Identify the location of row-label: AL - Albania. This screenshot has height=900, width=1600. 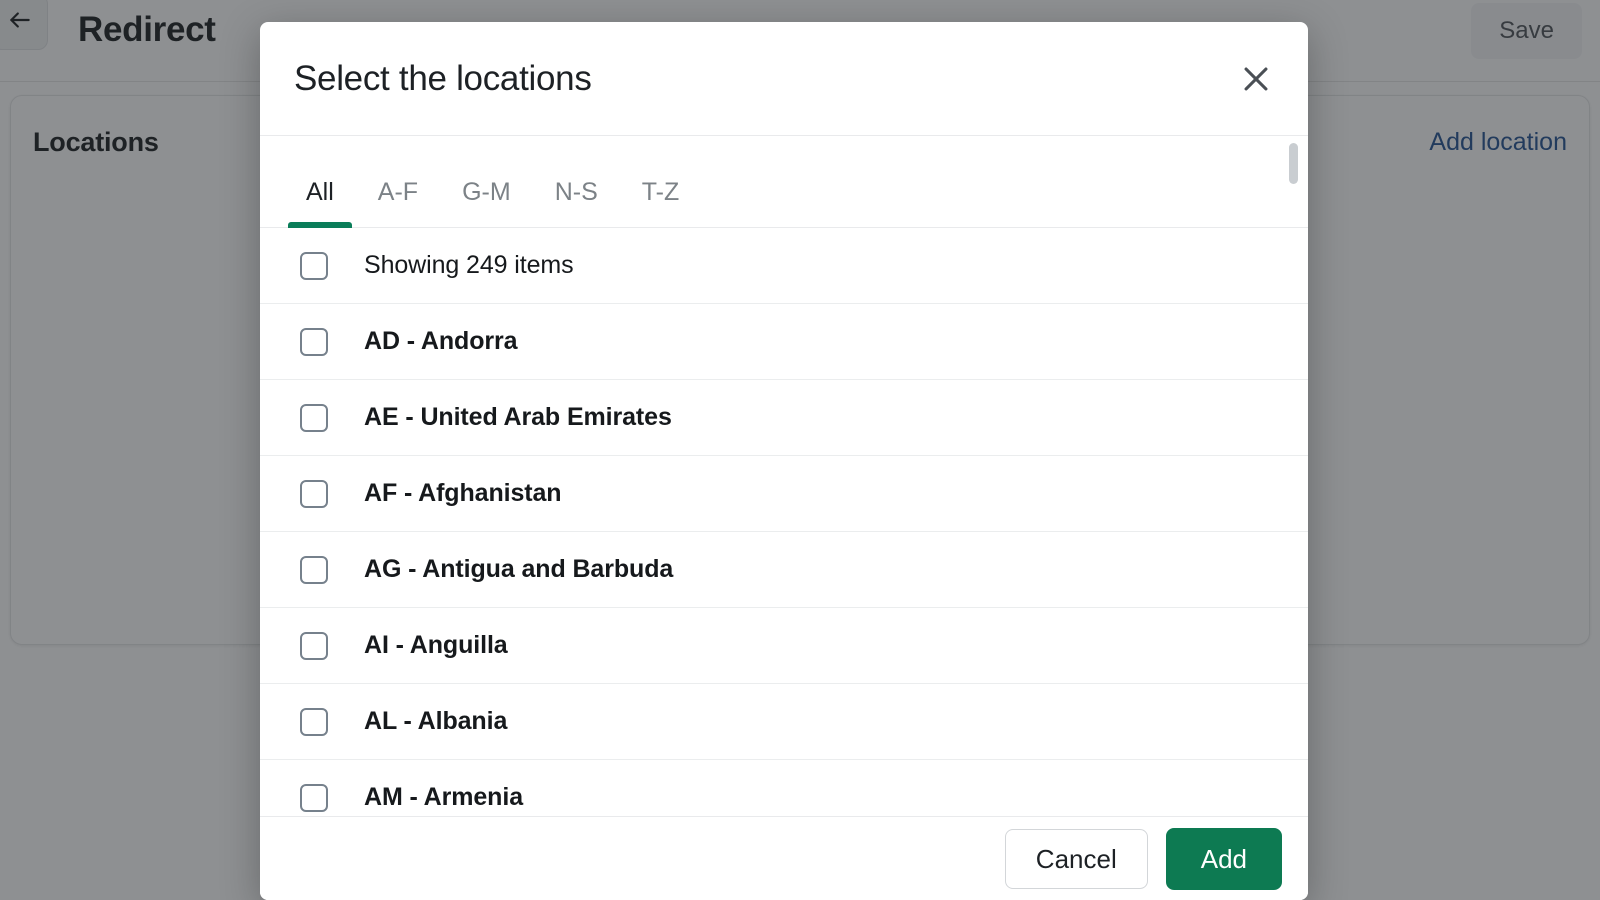
(436, 721).